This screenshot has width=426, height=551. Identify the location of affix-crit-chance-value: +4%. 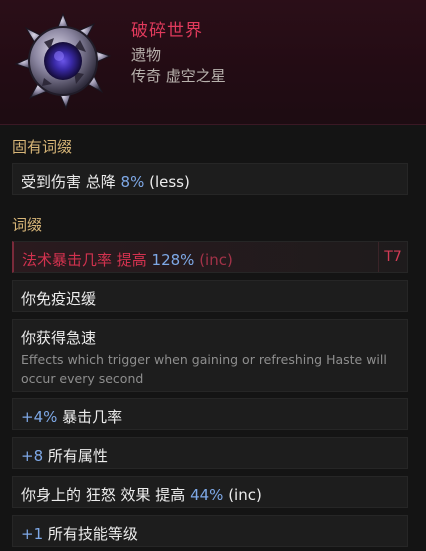
(39, 417).